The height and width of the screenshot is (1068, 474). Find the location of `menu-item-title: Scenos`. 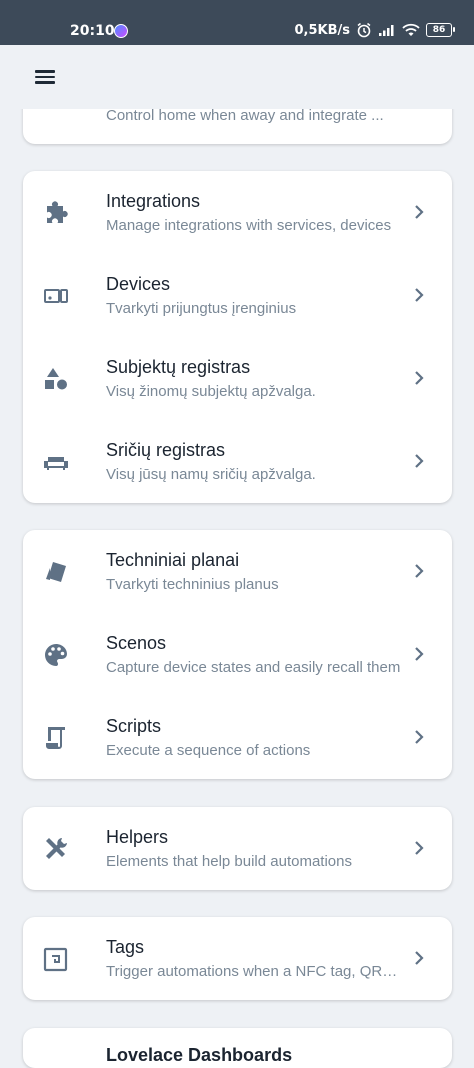

menu-item-title: Scenos is located at coordinates (136, 643).